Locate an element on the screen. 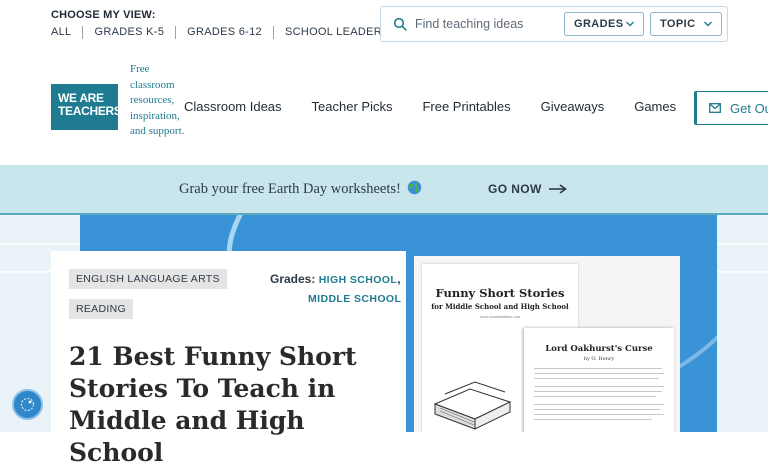 This screenshot has width=768, height=469. globe-icon is located at coordinates (415, 187).